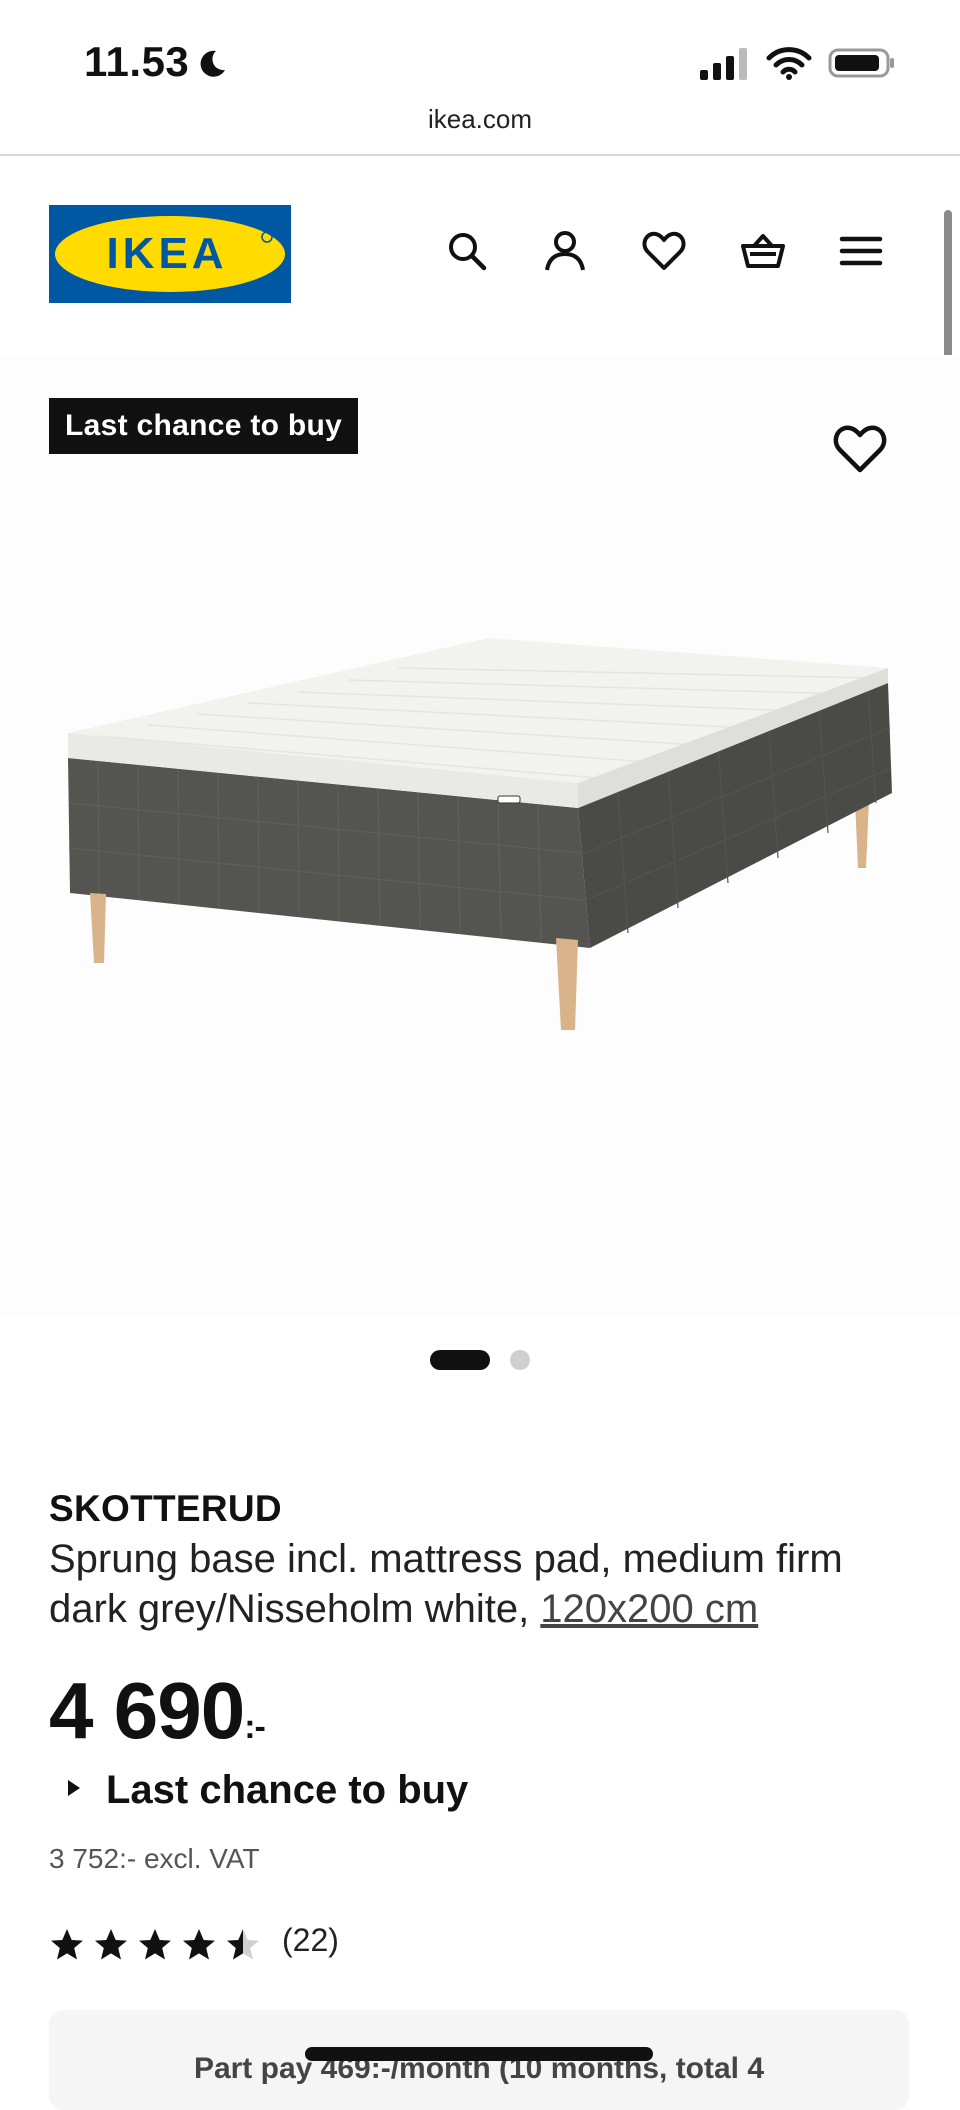 The width and height of the screenshot is (960, 2110). What do you see at coordinates (467, 251) in the screenshot?
I see `search-icon` at bounding box center [467, 251].